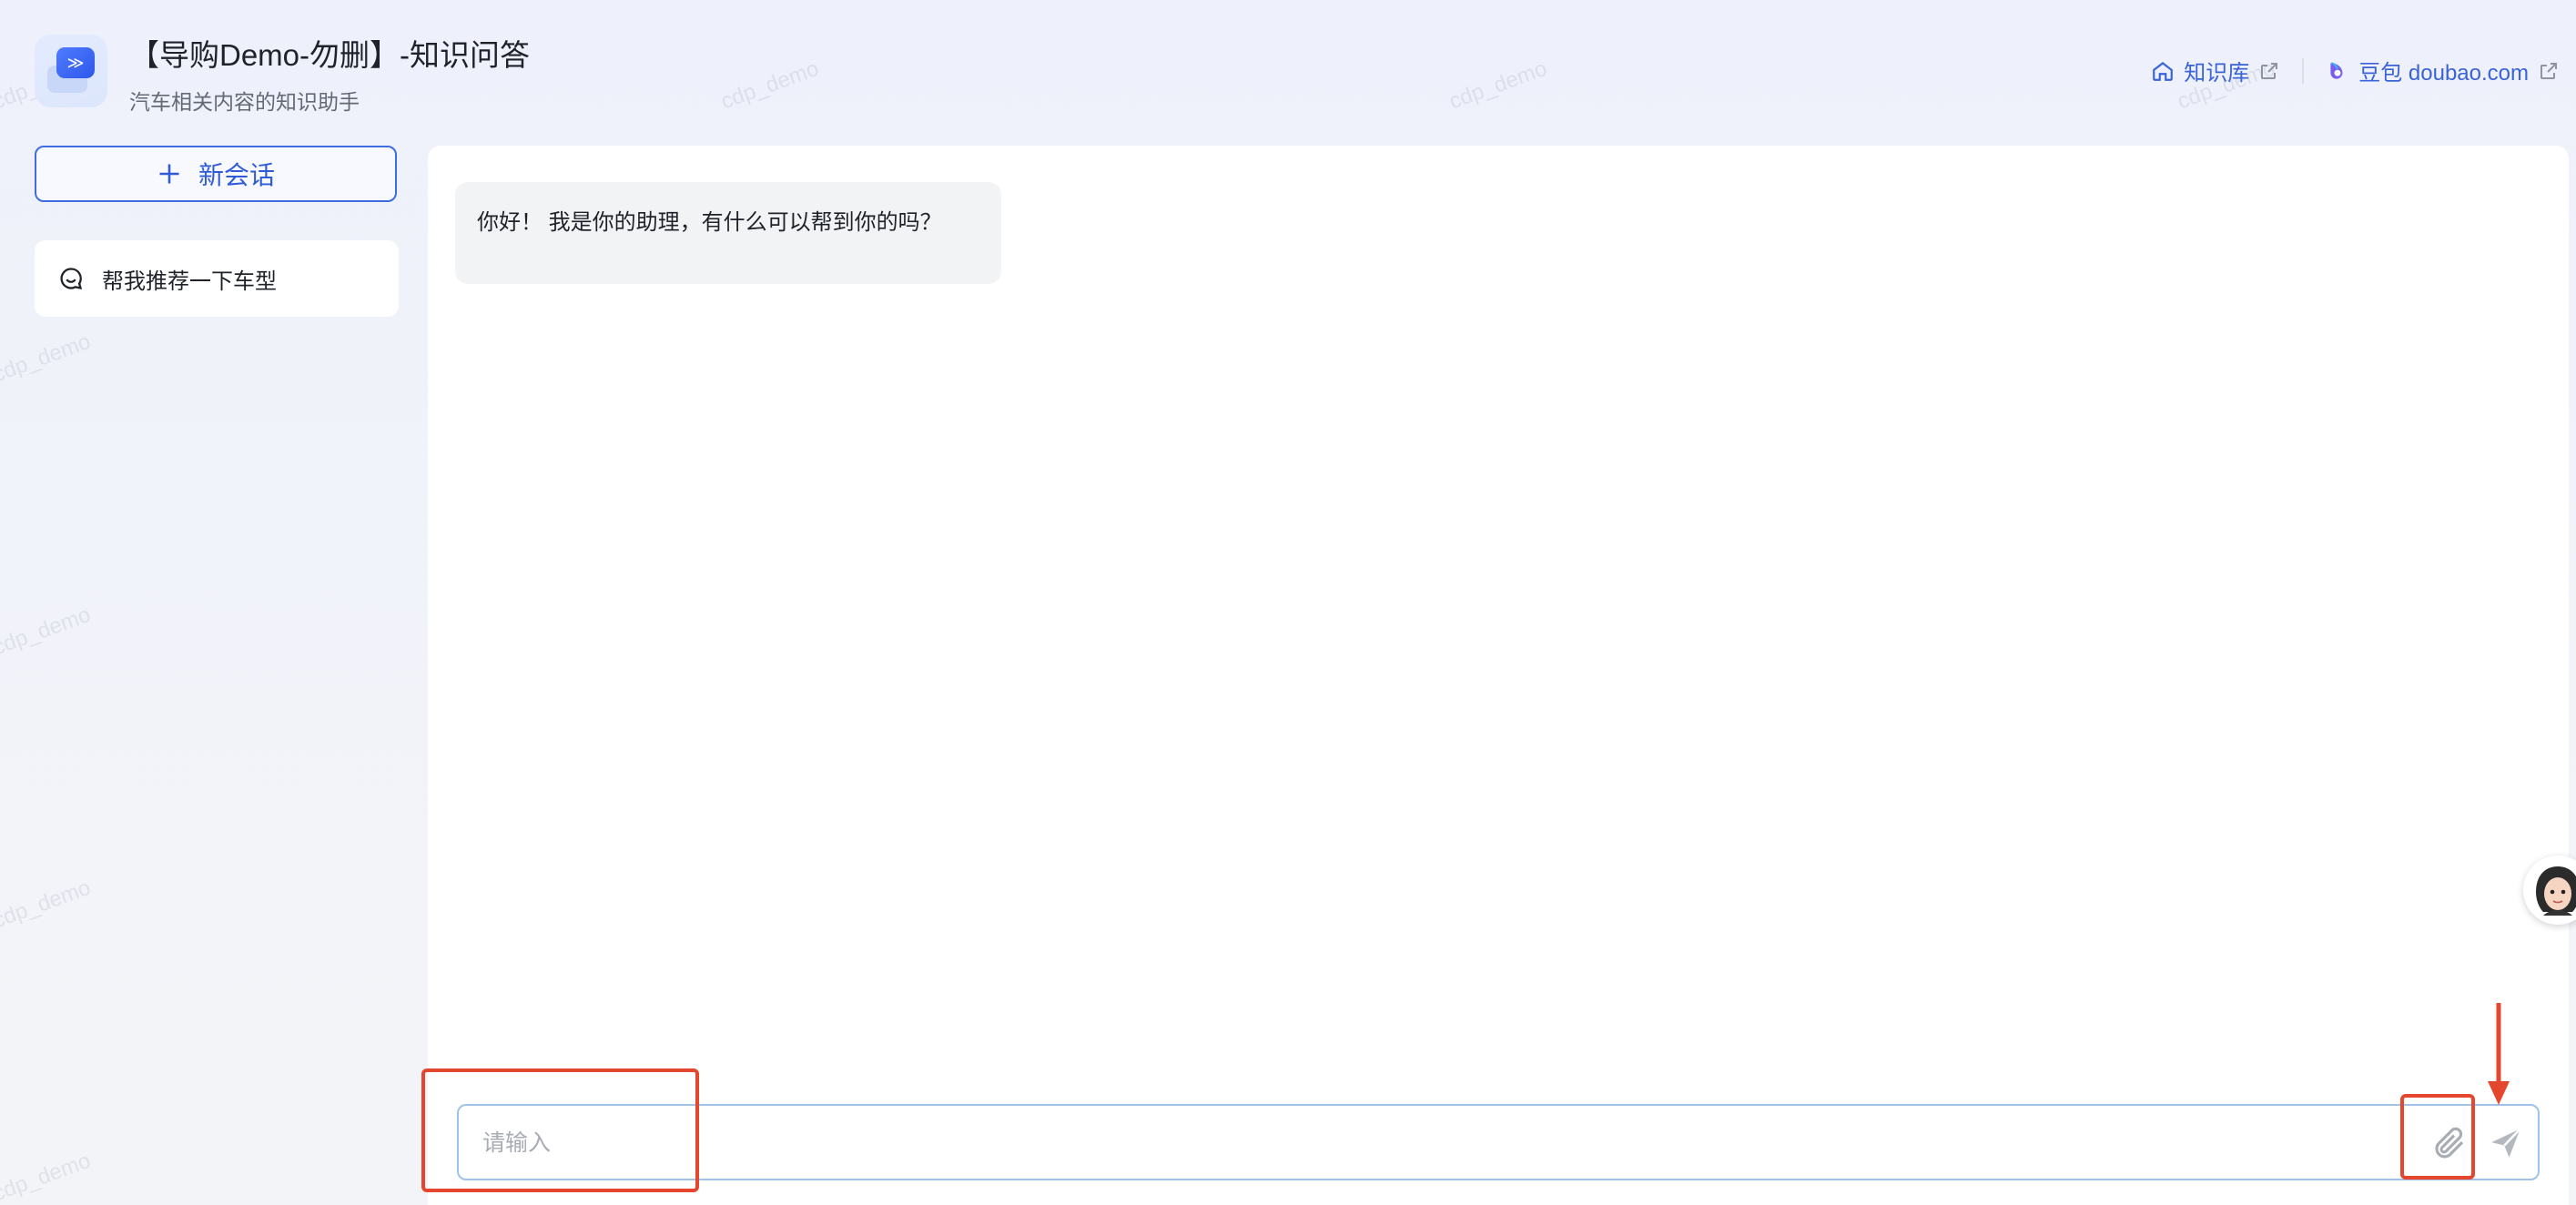  What do you see at coordinates (2217, 73) in the screenshot?
I see `knowledge-base-label: 知识库` at bounding box center [2217, 73].